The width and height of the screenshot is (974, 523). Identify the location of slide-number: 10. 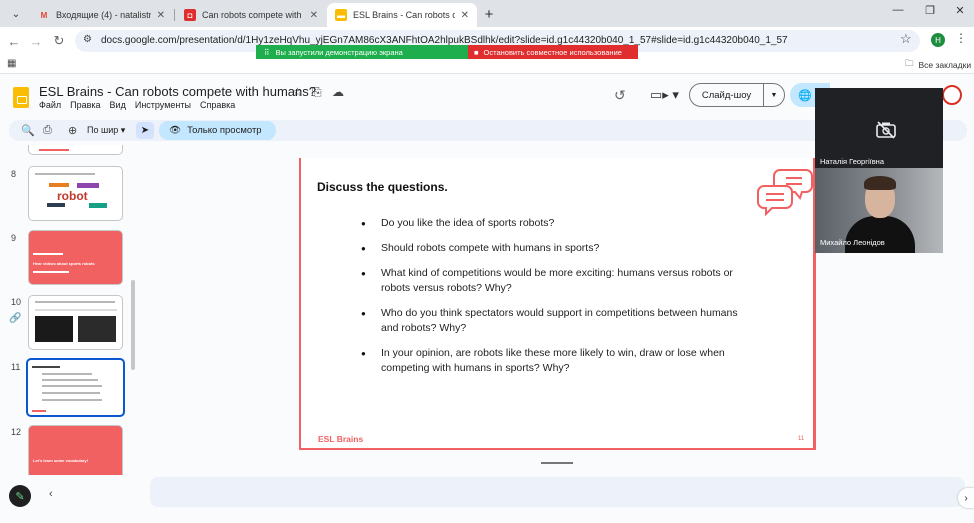
(16, 302).